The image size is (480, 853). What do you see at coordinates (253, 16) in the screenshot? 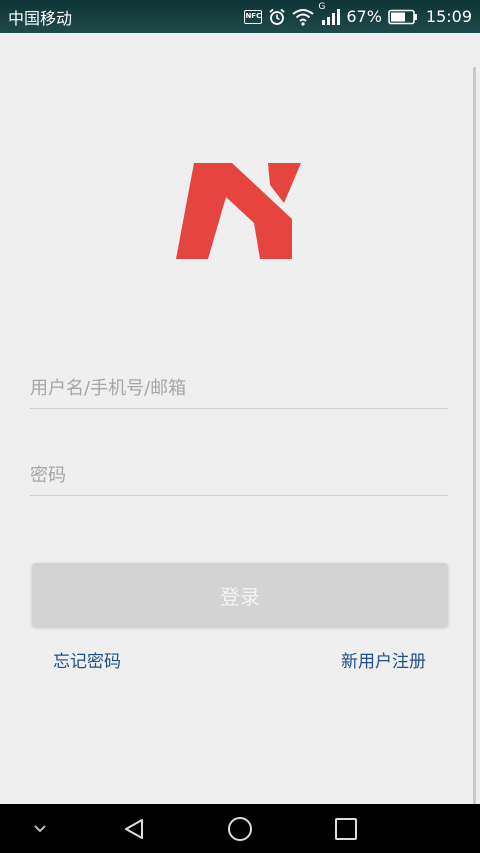
I see `nfc-icon: NFC` at bounding box center [253, 16].